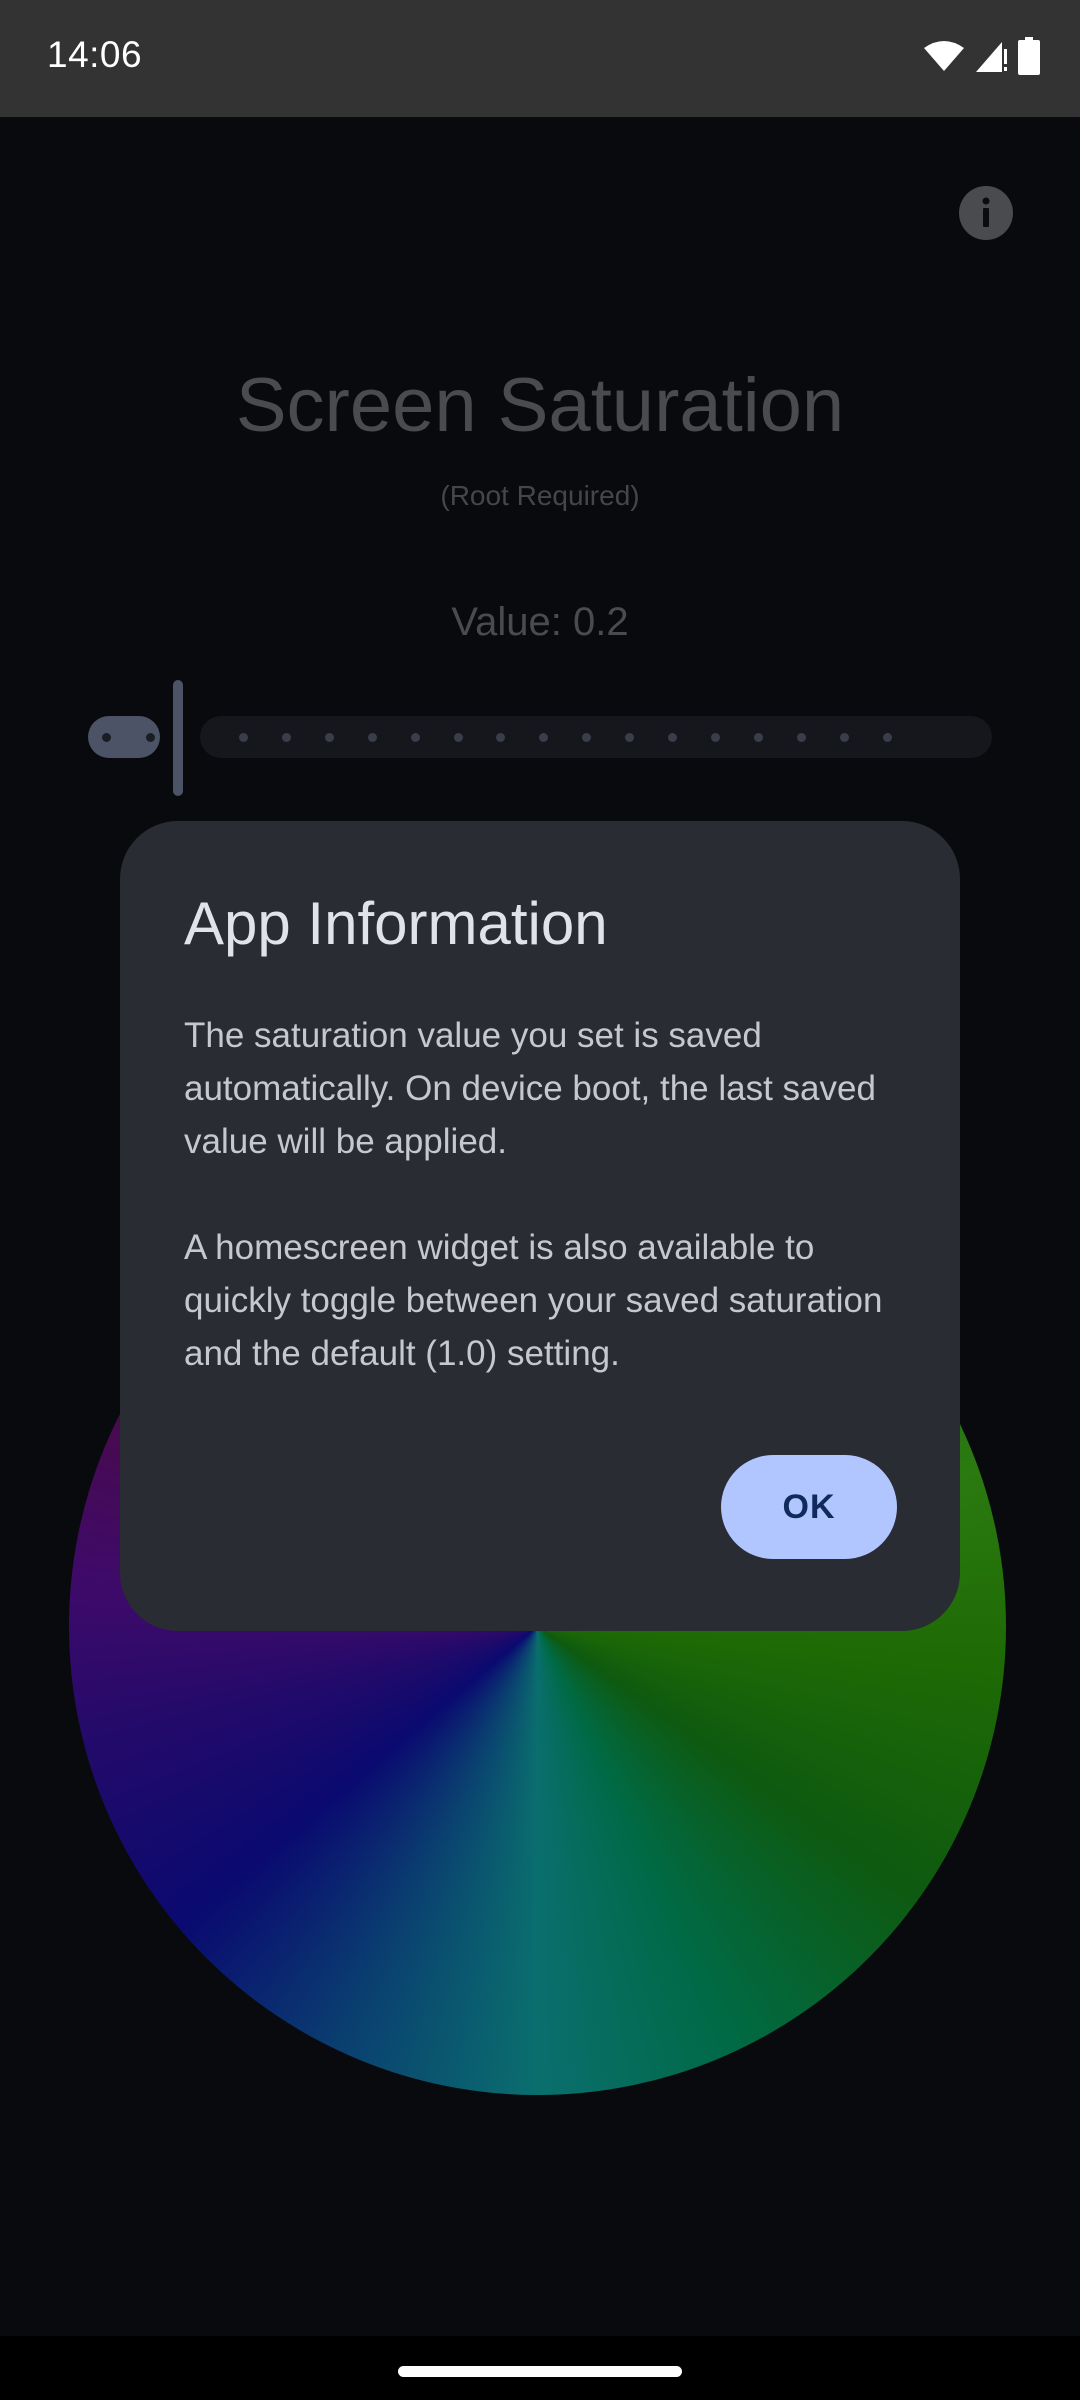 The width and height of the screenshot is (1080, 2400). Describe the element at coordinates (944, 56) in the screenshot. I see `wifi-icon` at that location.